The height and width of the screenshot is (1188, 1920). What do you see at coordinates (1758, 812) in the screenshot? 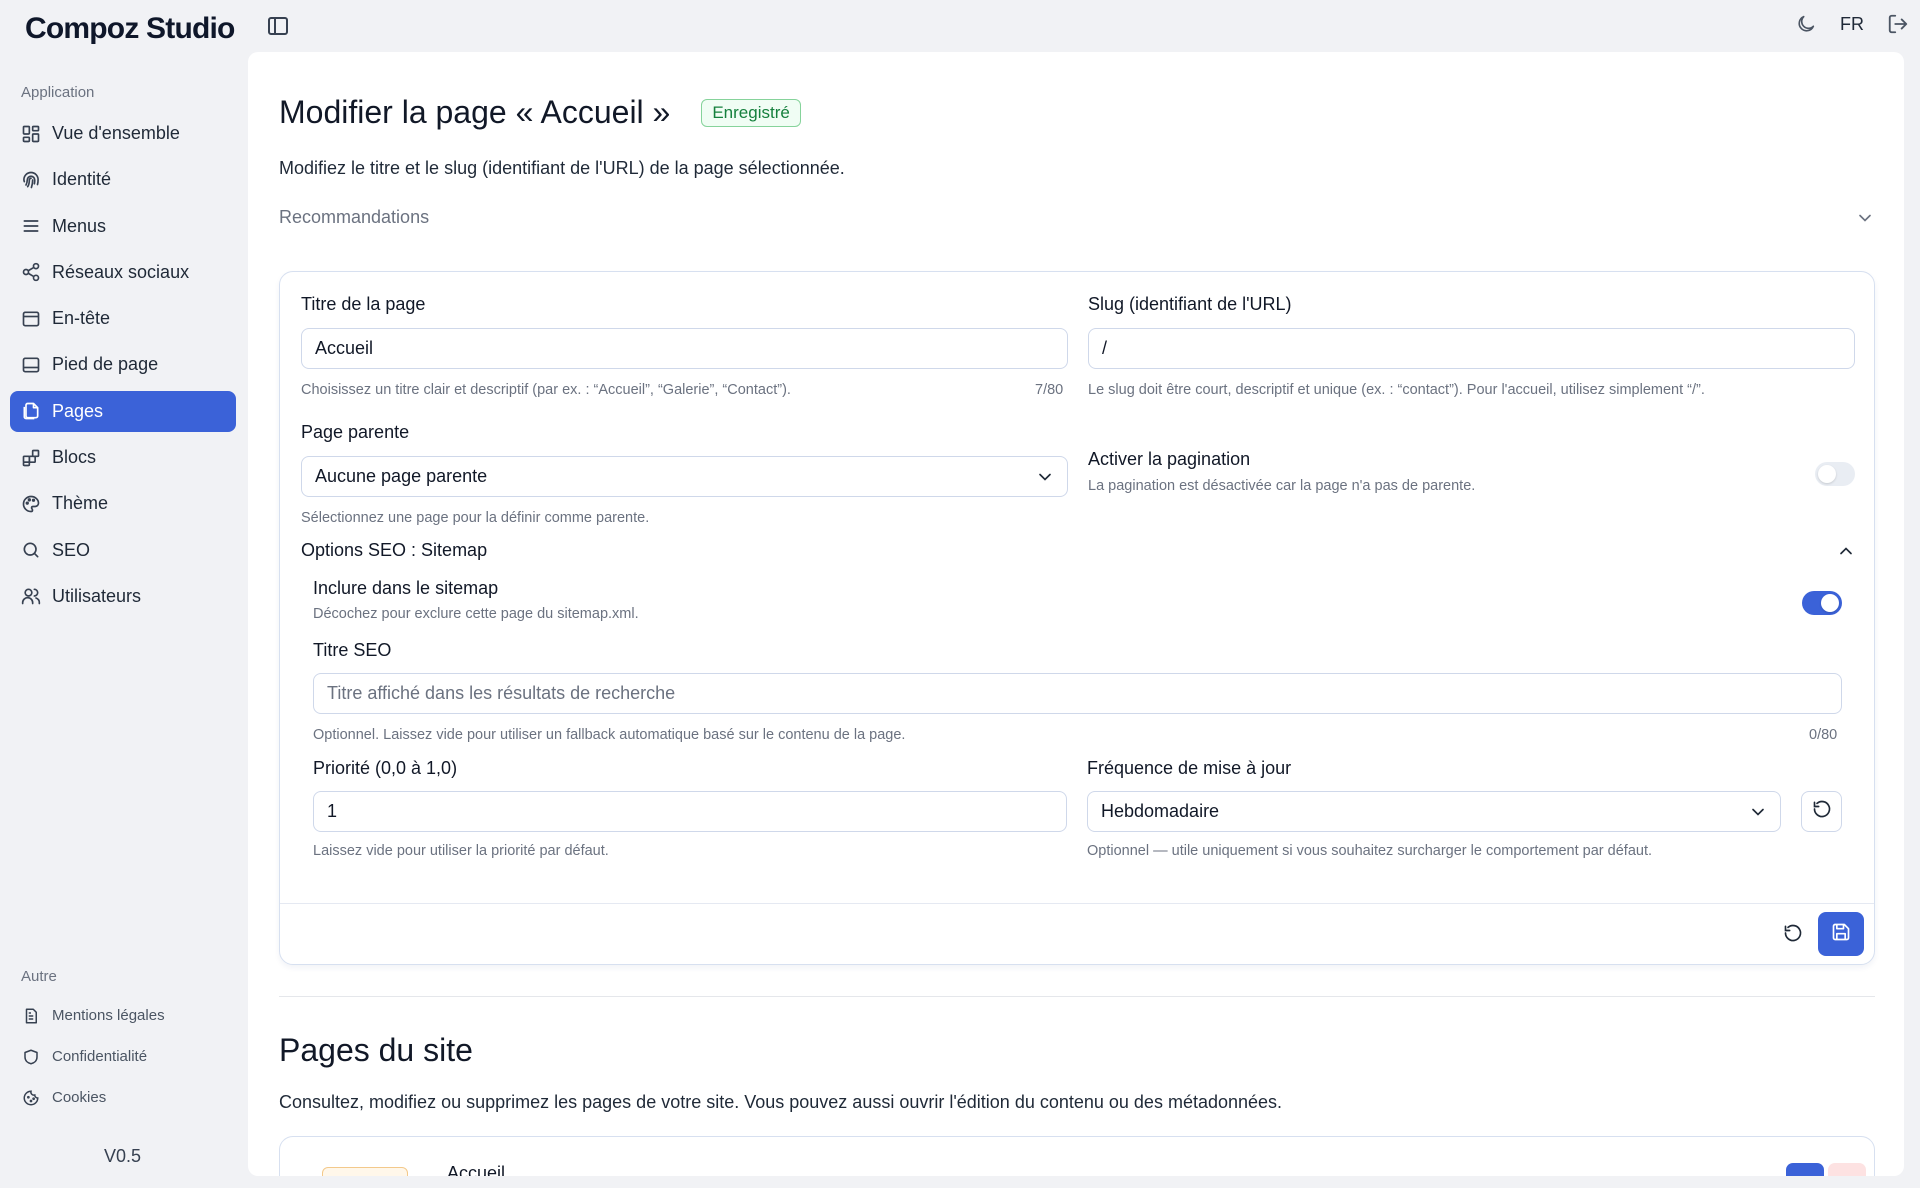
I see `chevron-down-icon` at bounding box center [1758, 812].